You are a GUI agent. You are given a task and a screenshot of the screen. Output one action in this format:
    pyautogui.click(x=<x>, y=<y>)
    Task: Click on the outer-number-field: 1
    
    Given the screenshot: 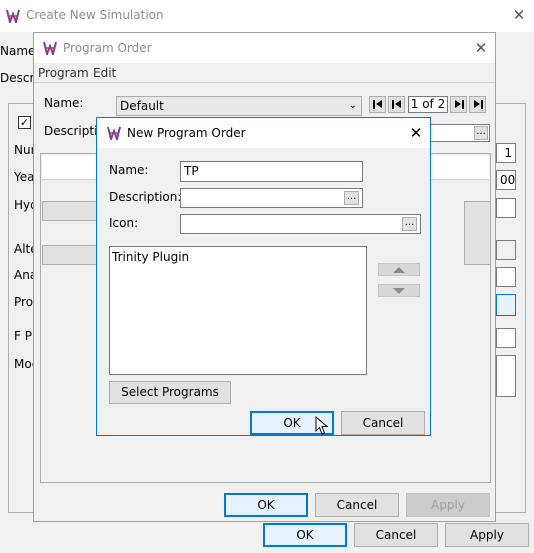 What is the action you would take?
    pyautogui.click(x=506, y=153)
    